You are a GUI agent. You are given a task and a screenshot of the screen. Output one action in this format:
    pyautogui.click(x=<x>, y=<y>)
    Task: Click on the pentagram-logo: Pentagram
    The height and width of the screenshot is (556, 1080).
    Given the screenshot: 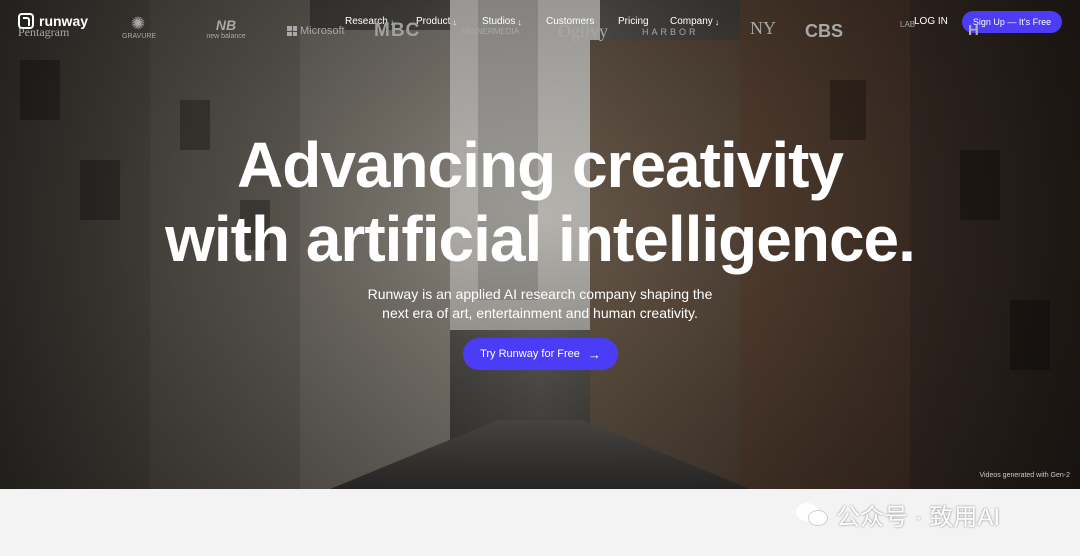 What is the action you would take?
    pyautogui.click(x=44, y=32)
    